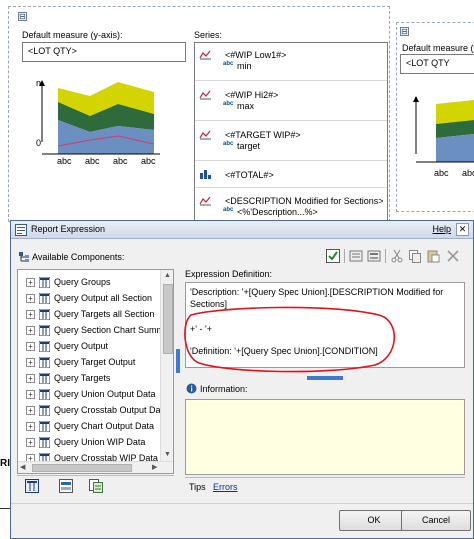 This screenshot has height=539, width=474. What do you see at coordinates (100, 442) in the screenshot?
I see `tree-item-label: Query Union WIP Data` at bounding box center [100, 442].